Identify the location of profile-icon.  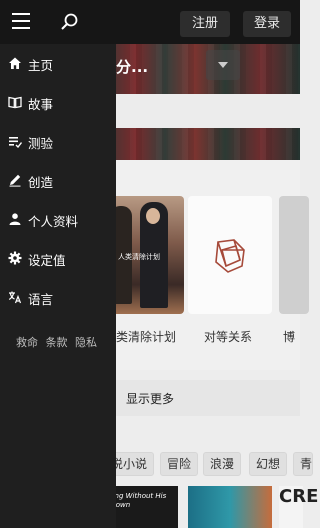
(15, 219).